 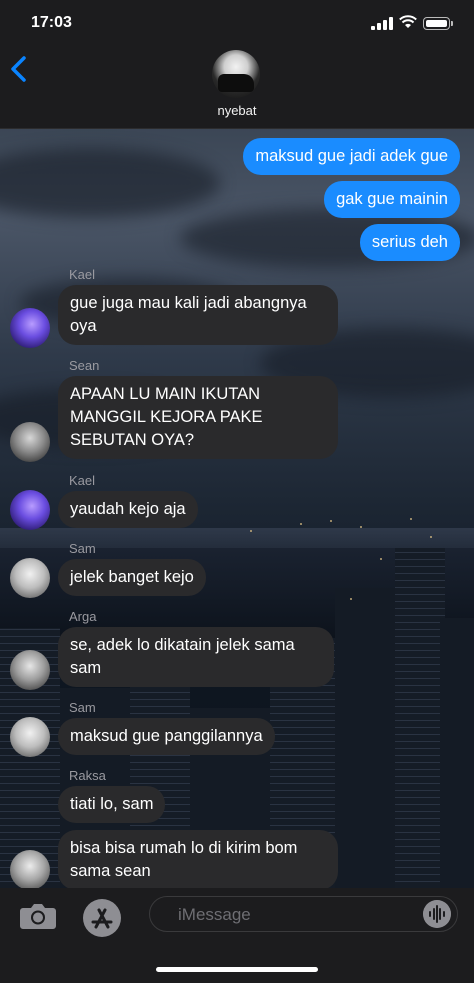 What do you see at coordinates (408, 21) in the screenshot?
I see `wifi-icon` at bounding box center [408, 21].